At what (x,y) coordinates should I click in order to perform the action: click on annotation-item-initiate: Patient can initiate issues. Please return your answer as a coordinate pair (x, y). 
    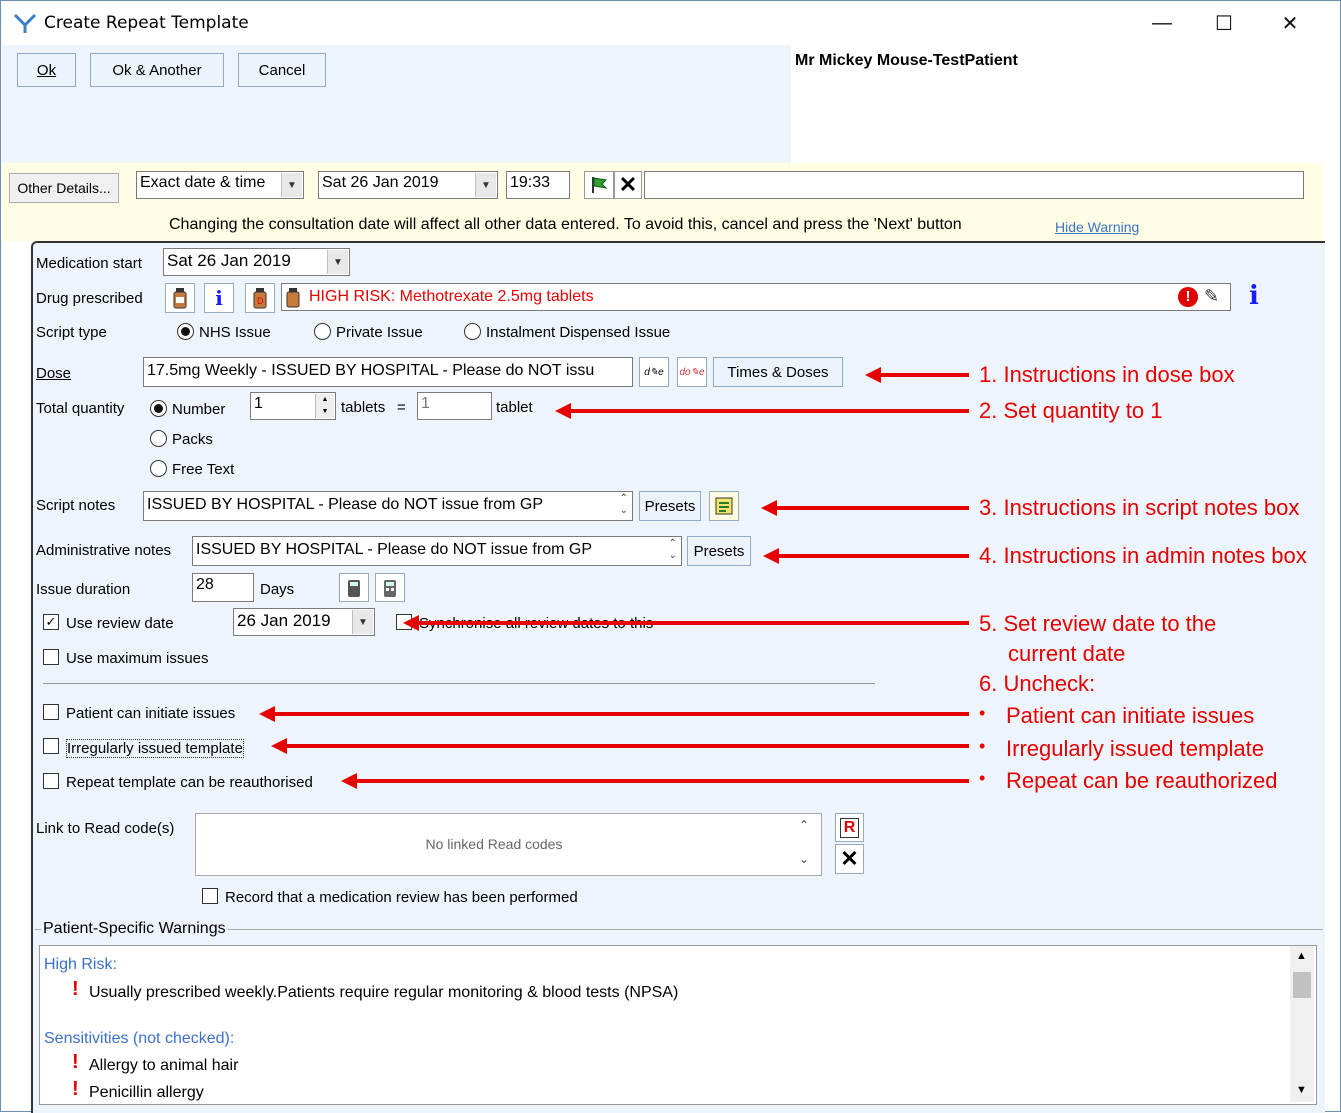
    Looking at the image, I should click on (1130, 715).